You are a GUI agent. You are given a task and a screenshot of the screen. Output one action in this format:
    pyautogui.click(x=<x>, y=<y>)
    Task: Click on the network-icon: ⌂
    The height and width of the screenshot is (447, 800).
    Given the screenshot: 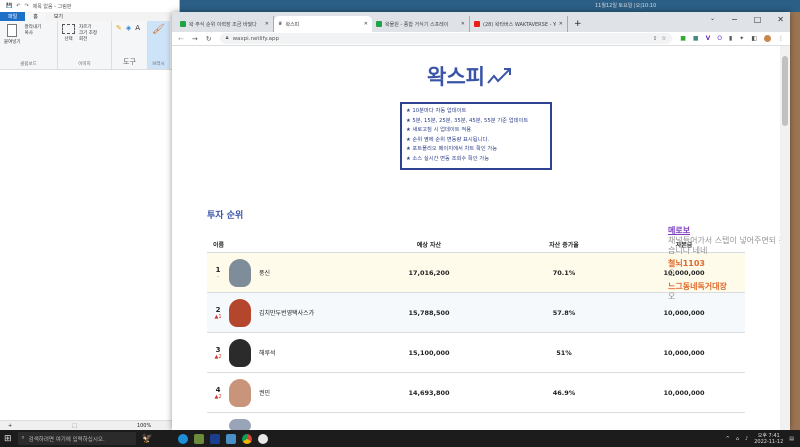 What is the action you would take?
    pyautogui.click(x=737, y=439)
    